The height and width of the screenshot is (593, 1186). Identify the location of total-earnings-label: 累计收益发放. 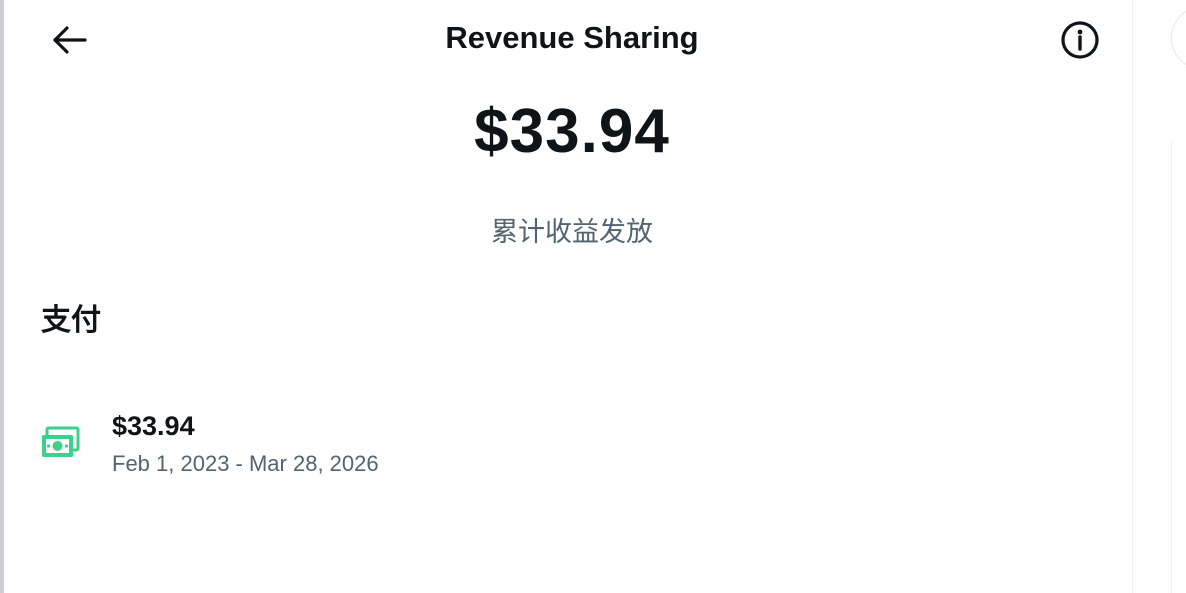
(572, 232).